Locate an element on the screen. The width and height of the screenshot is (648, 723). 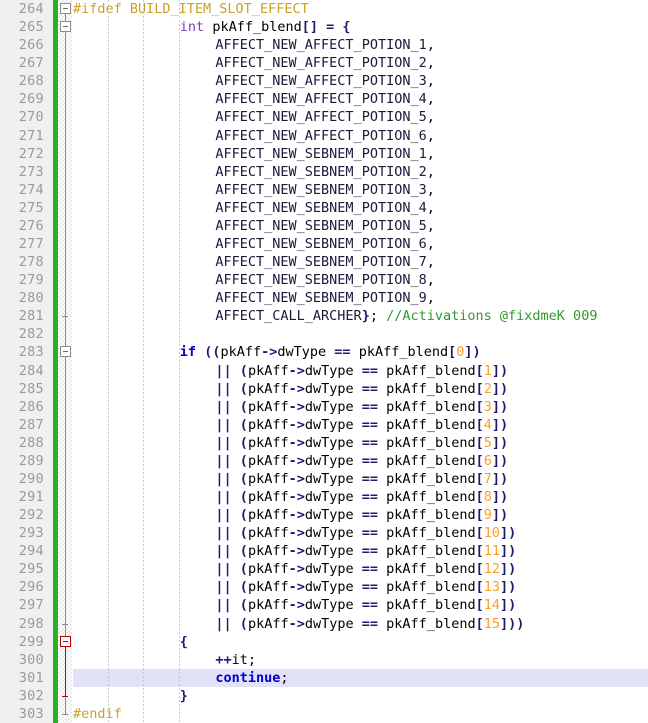
code-line: 269 AFFECT_NEW_AFFECT_POTION_4, is located at coordinates (324, 99).